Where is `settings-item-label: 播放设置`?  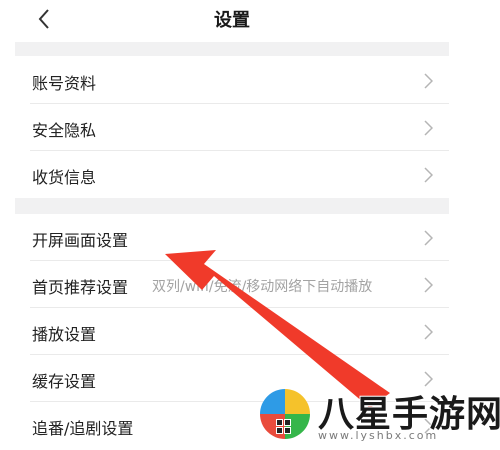 settings-item-label: 播放设置 is located at coordinates (64, 334).